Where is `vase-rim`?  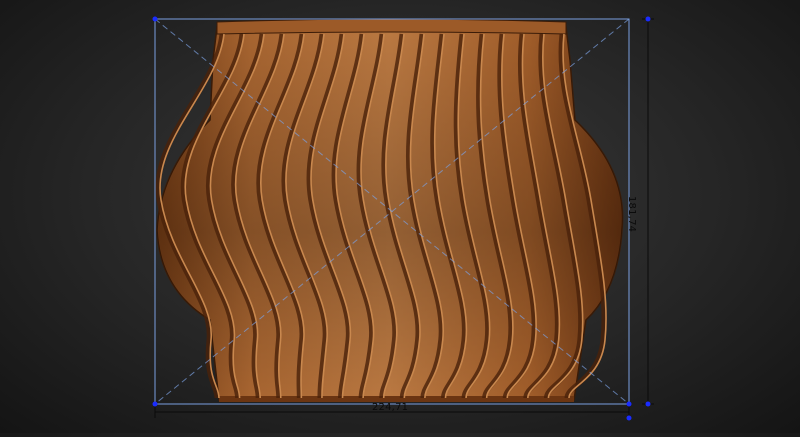 vase-rim is located at coordinates (391, 26).